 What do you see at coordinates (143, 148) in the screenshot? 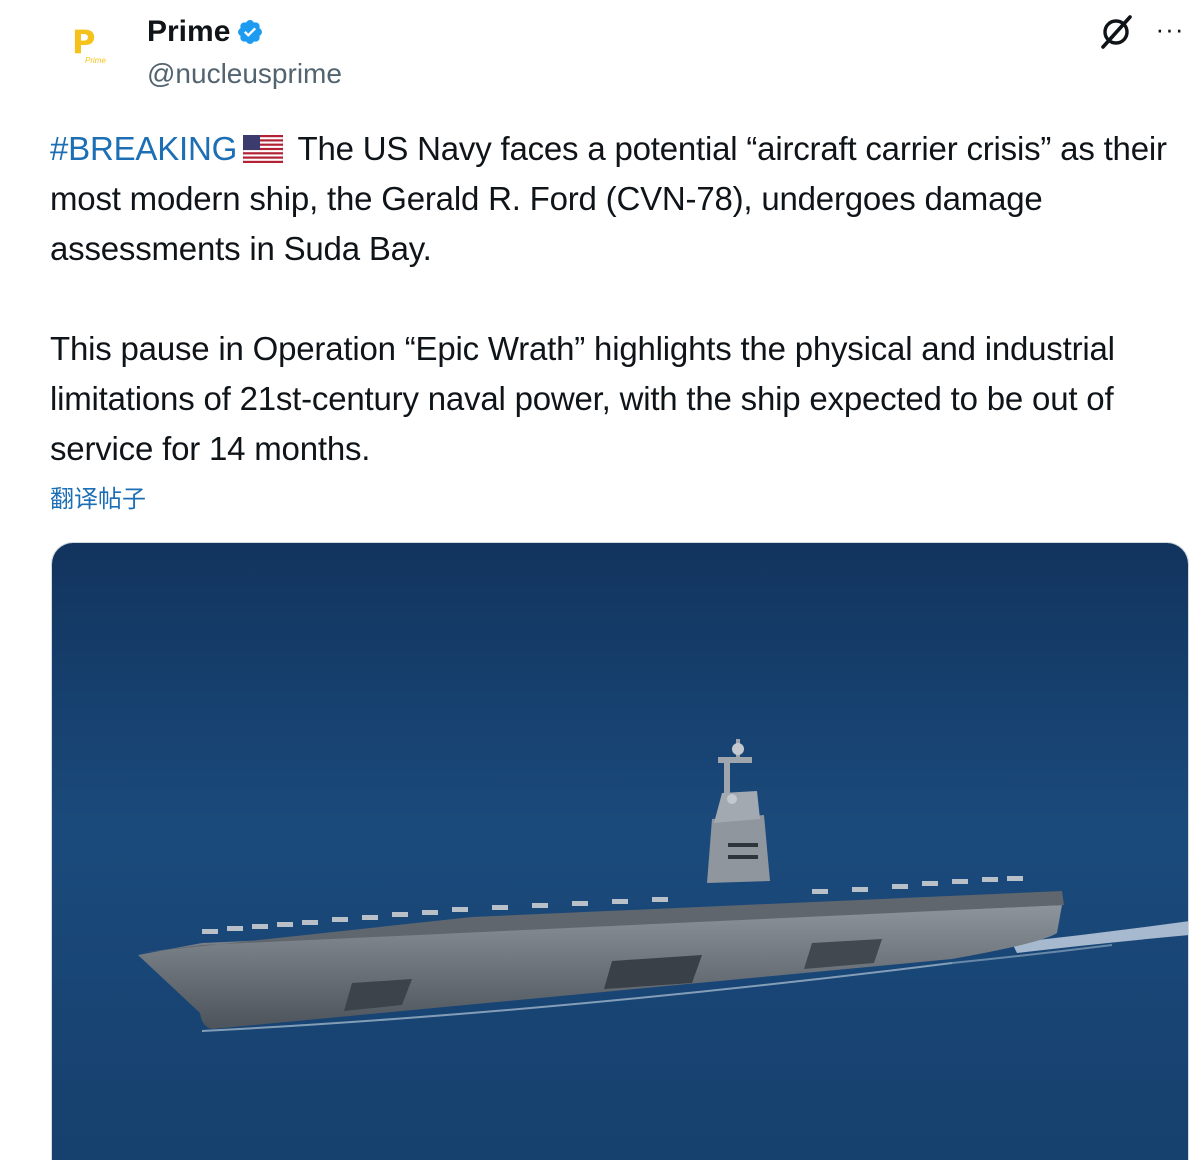
I see `hashtag-breaking: #BREAKING` at bounding box center [143, 148].